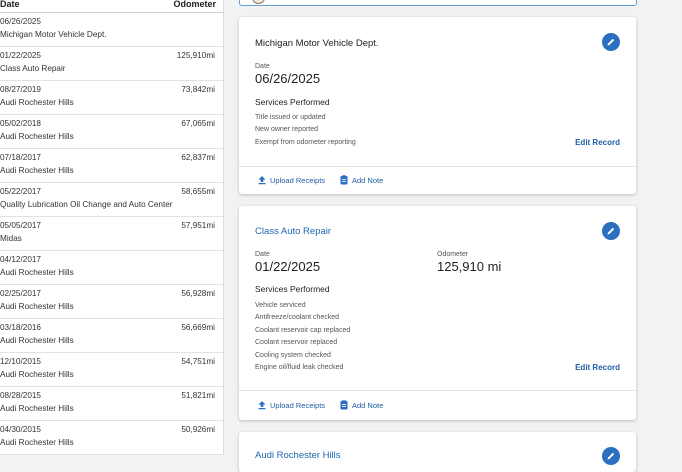 The width and height of the screenshot is (682, 472). Describe the element at coordinates (20, 327) in the screenshot. I see `row-date: 03/18/2016` at that location.